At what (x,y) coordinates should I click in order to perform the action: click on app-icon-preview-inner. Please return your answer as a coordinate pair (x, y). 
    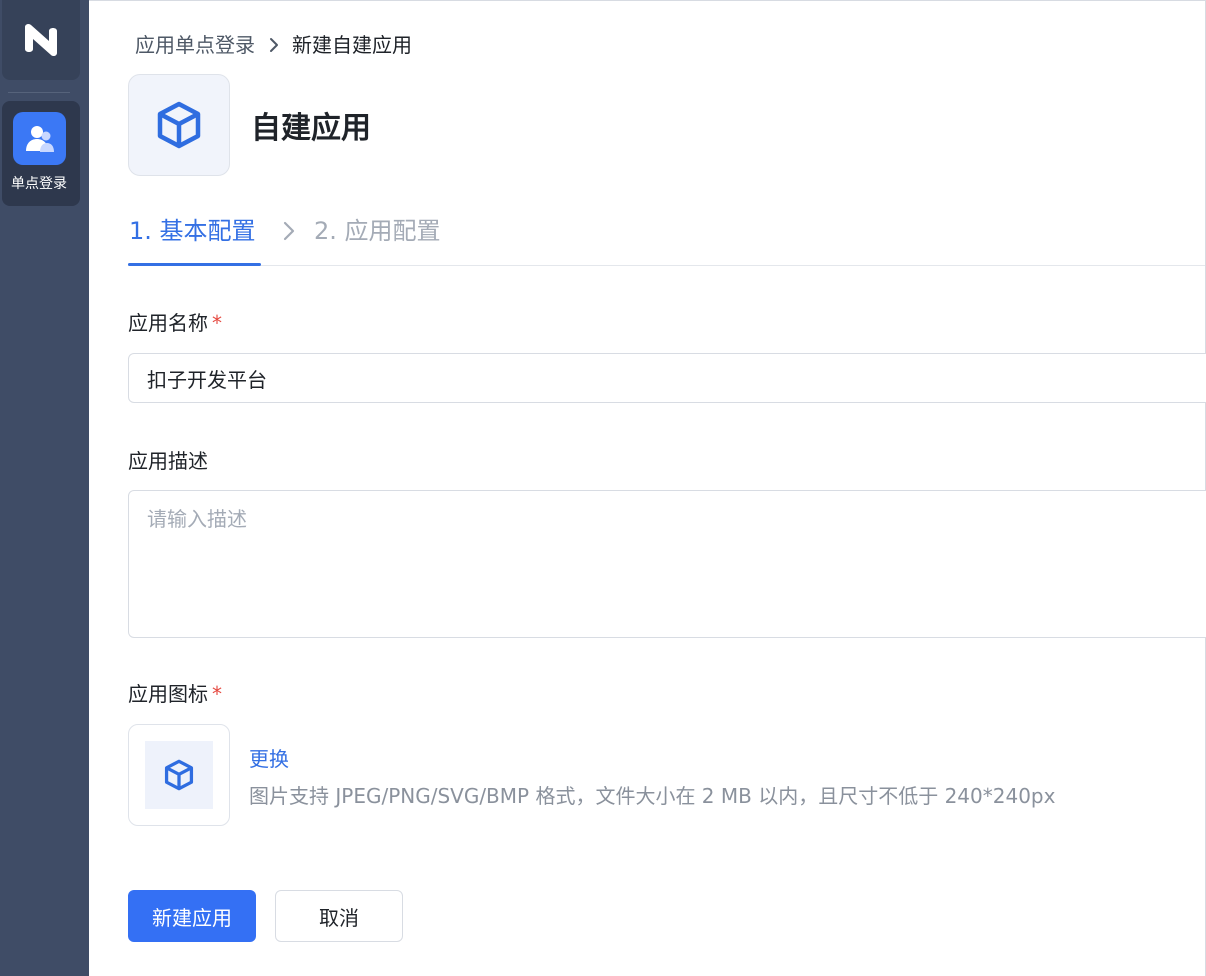
    Looking at the image, I should click on (179, 775).